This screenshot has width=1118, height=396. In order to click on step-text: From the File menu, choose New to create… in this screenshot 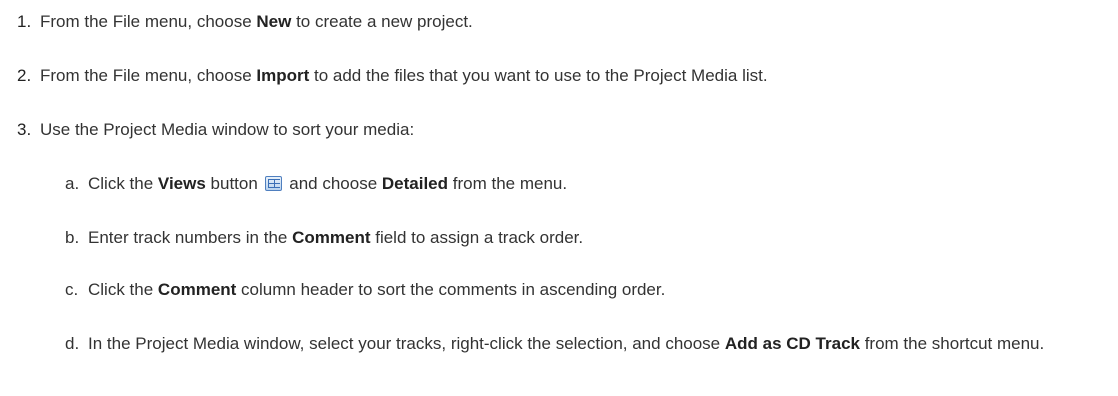, I will do `click(256, 22)`.